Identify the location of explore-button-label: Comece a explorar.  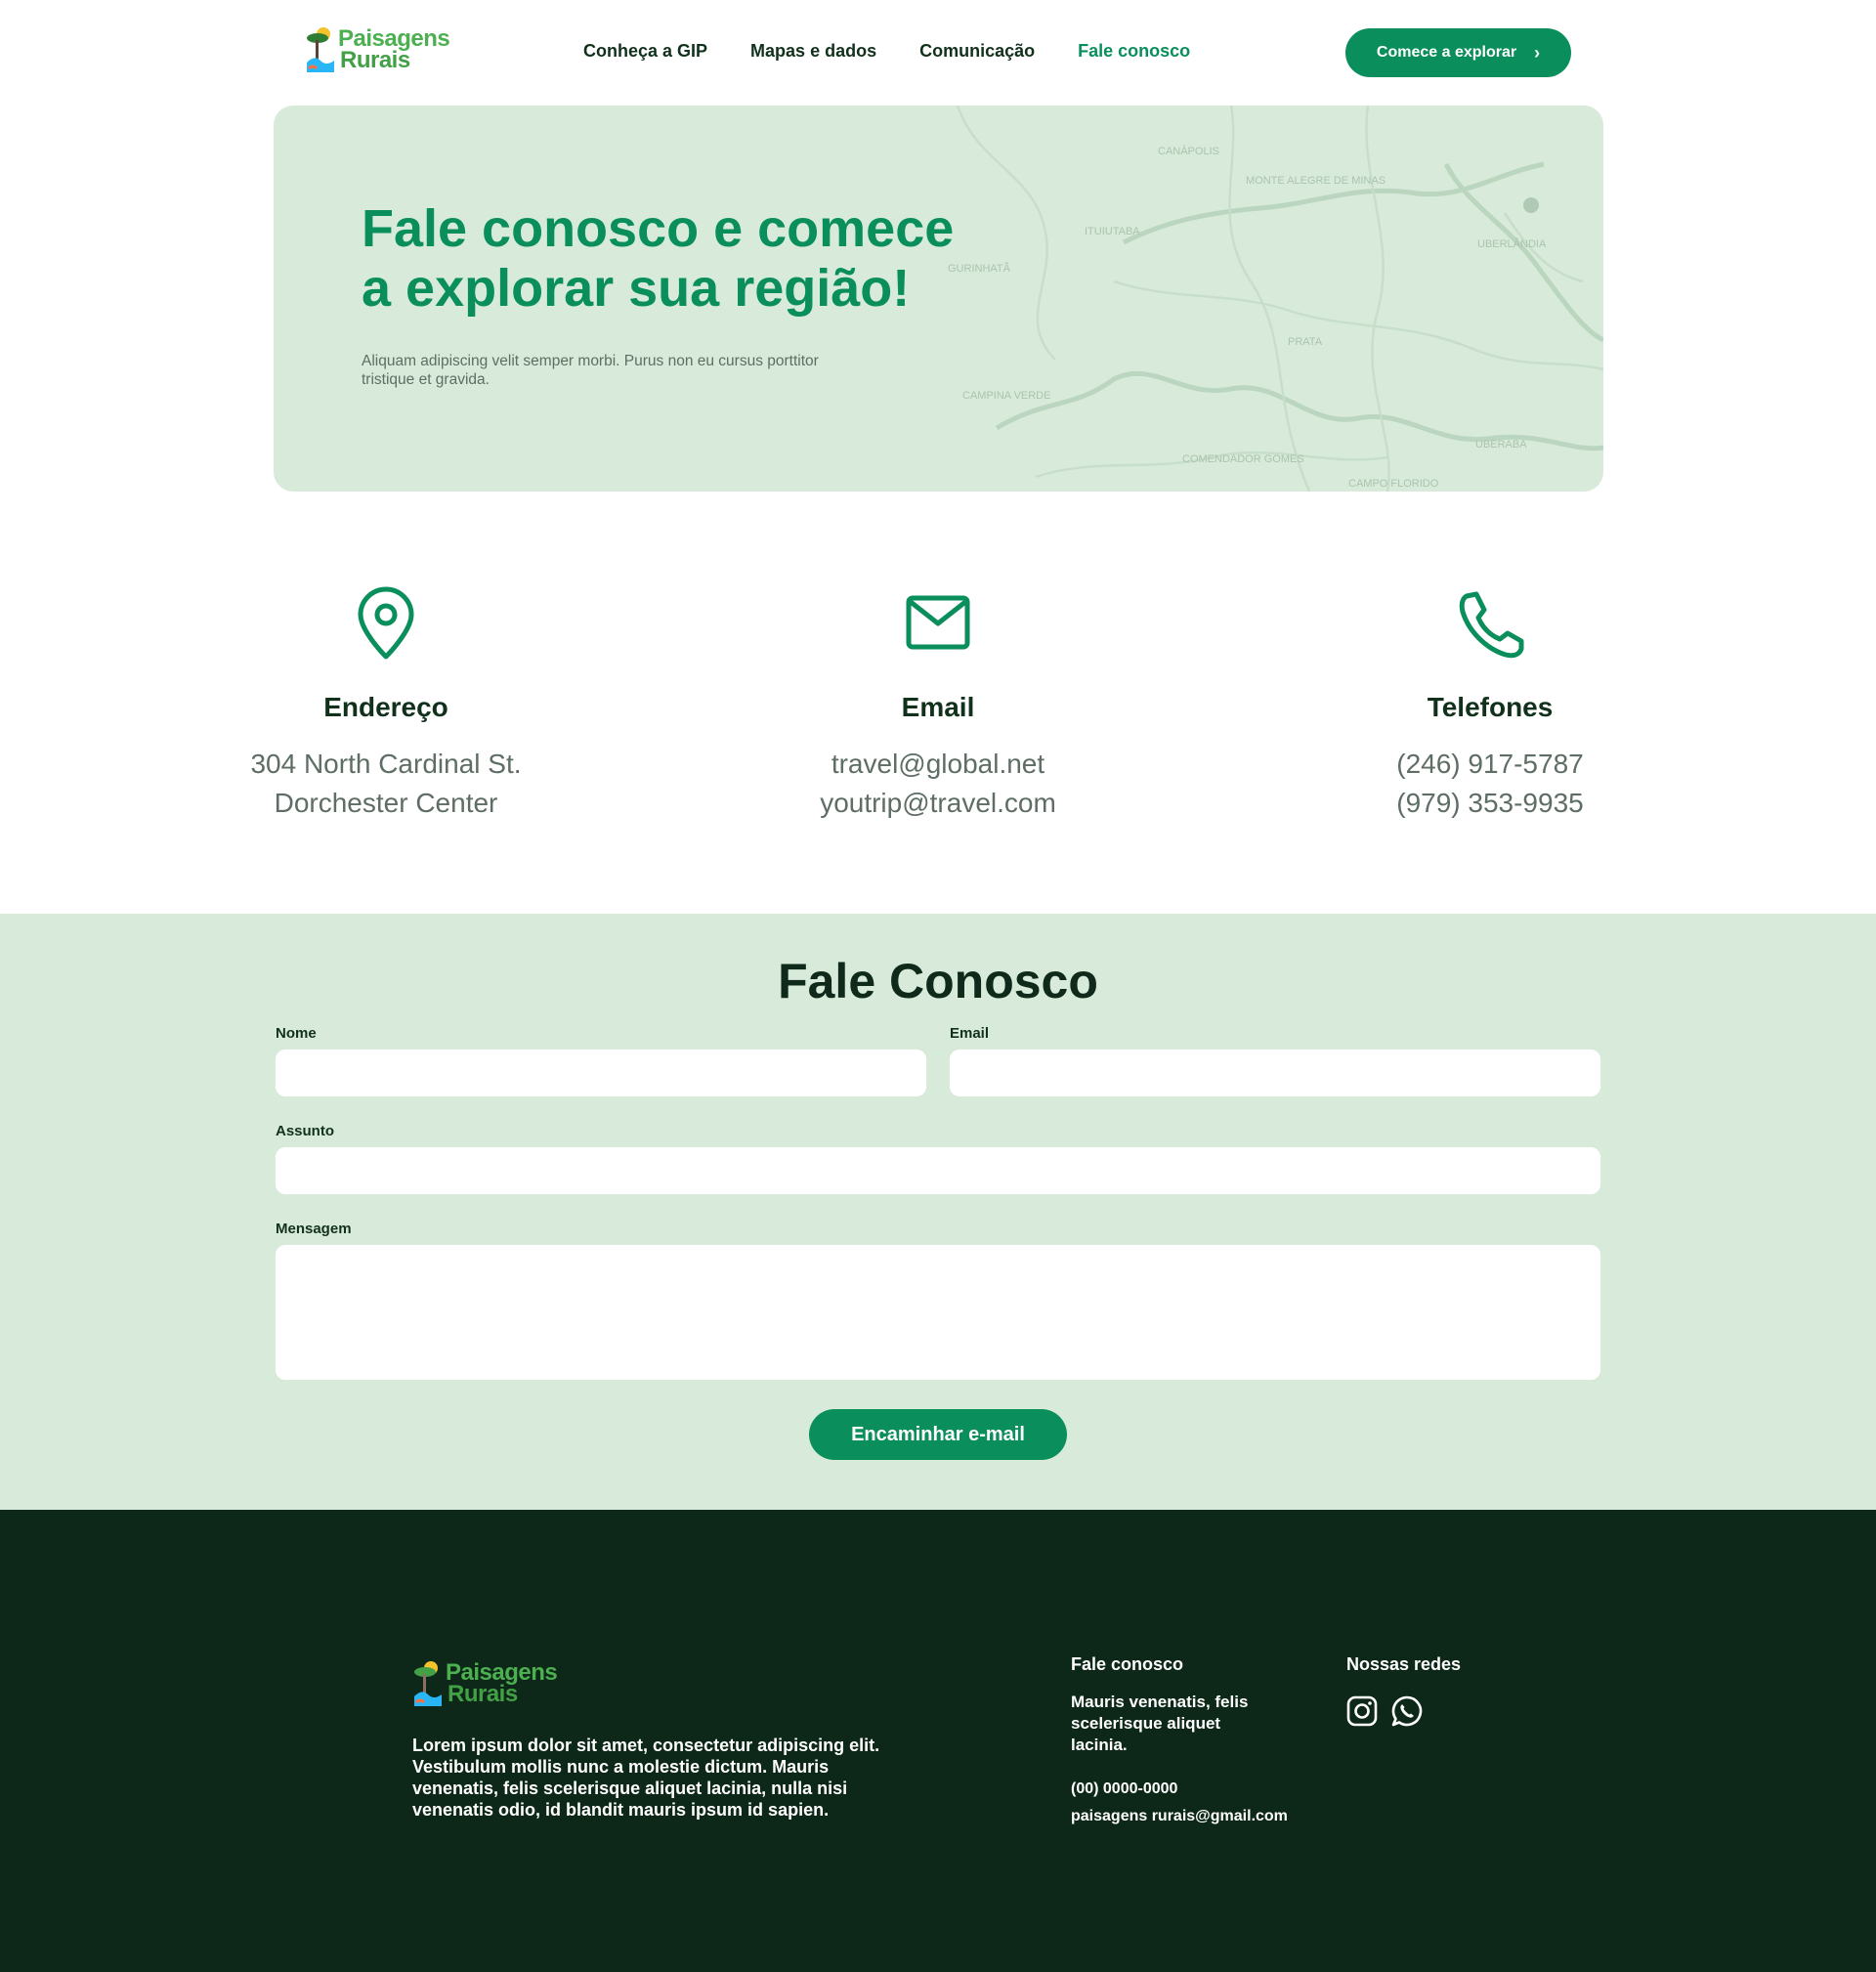
(1446, 52).